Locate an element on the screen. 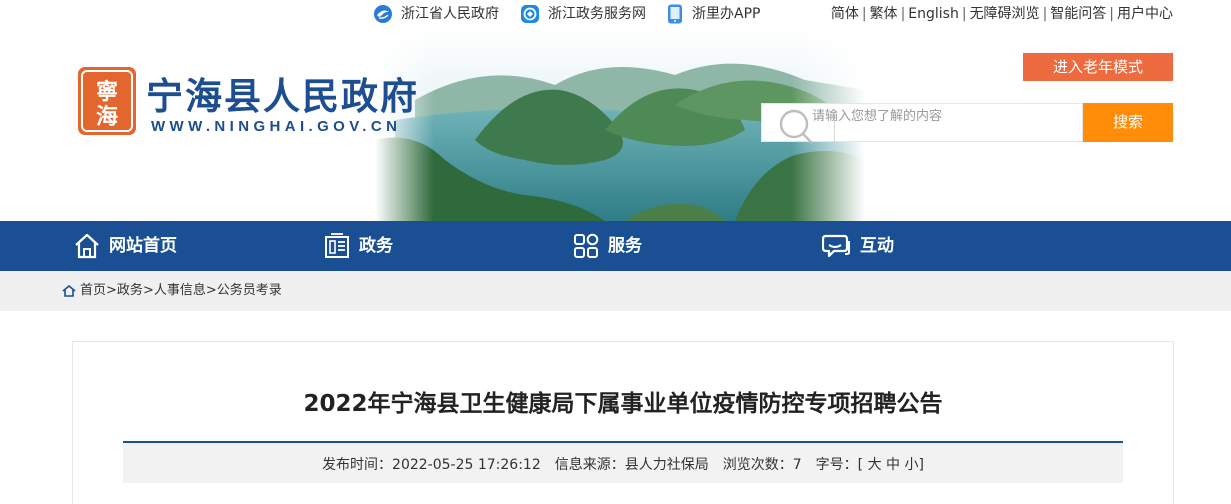 The image size is (1231, 504). search-box is located at coordinates (922, 123).